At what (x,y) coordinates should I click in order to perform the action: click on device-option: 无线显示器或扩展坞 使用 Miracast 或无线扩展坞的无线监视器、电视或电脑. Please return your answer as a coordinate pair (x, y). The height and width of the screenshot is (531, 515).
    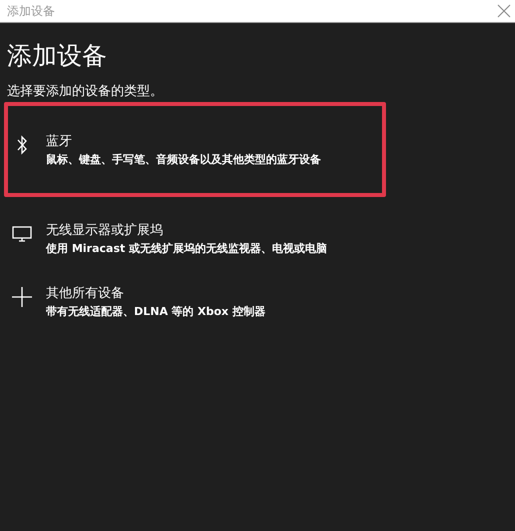
    Looking at the image, I should click on (195, 238).